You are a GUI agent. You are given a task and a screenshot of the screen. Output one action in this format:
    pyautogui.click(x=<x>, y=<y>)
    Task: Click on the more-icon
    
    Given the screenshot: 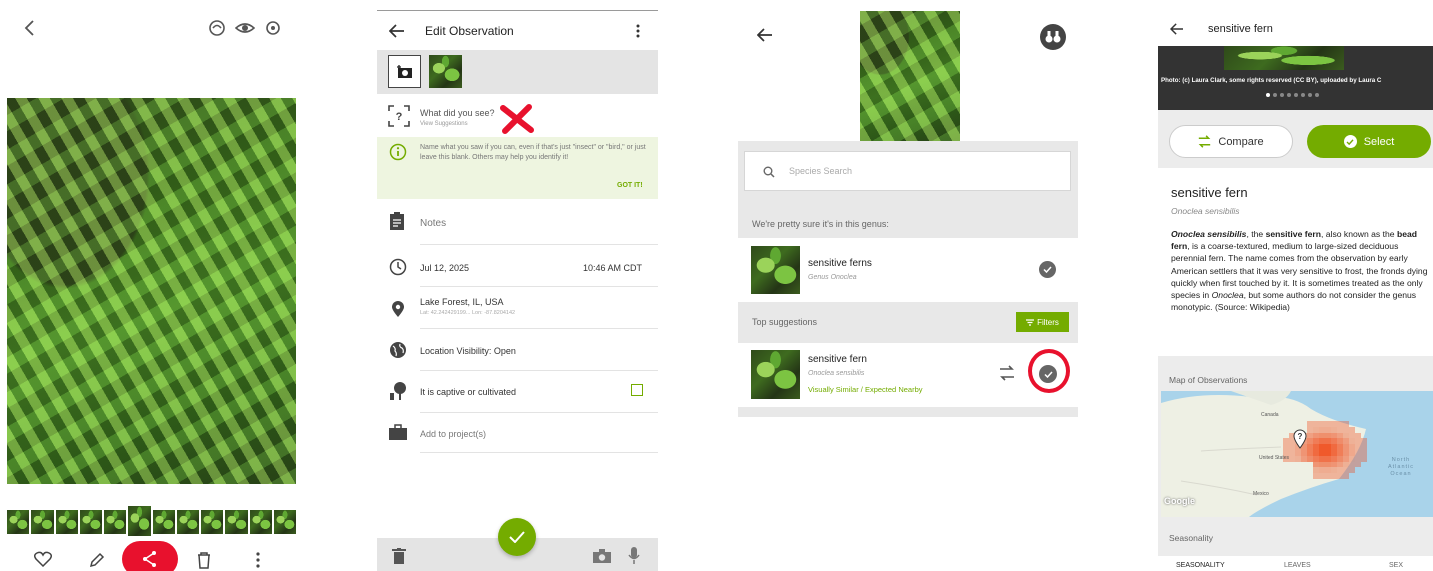 What is the action you would take?
    pyautogui.click(x=258, y=560)
    